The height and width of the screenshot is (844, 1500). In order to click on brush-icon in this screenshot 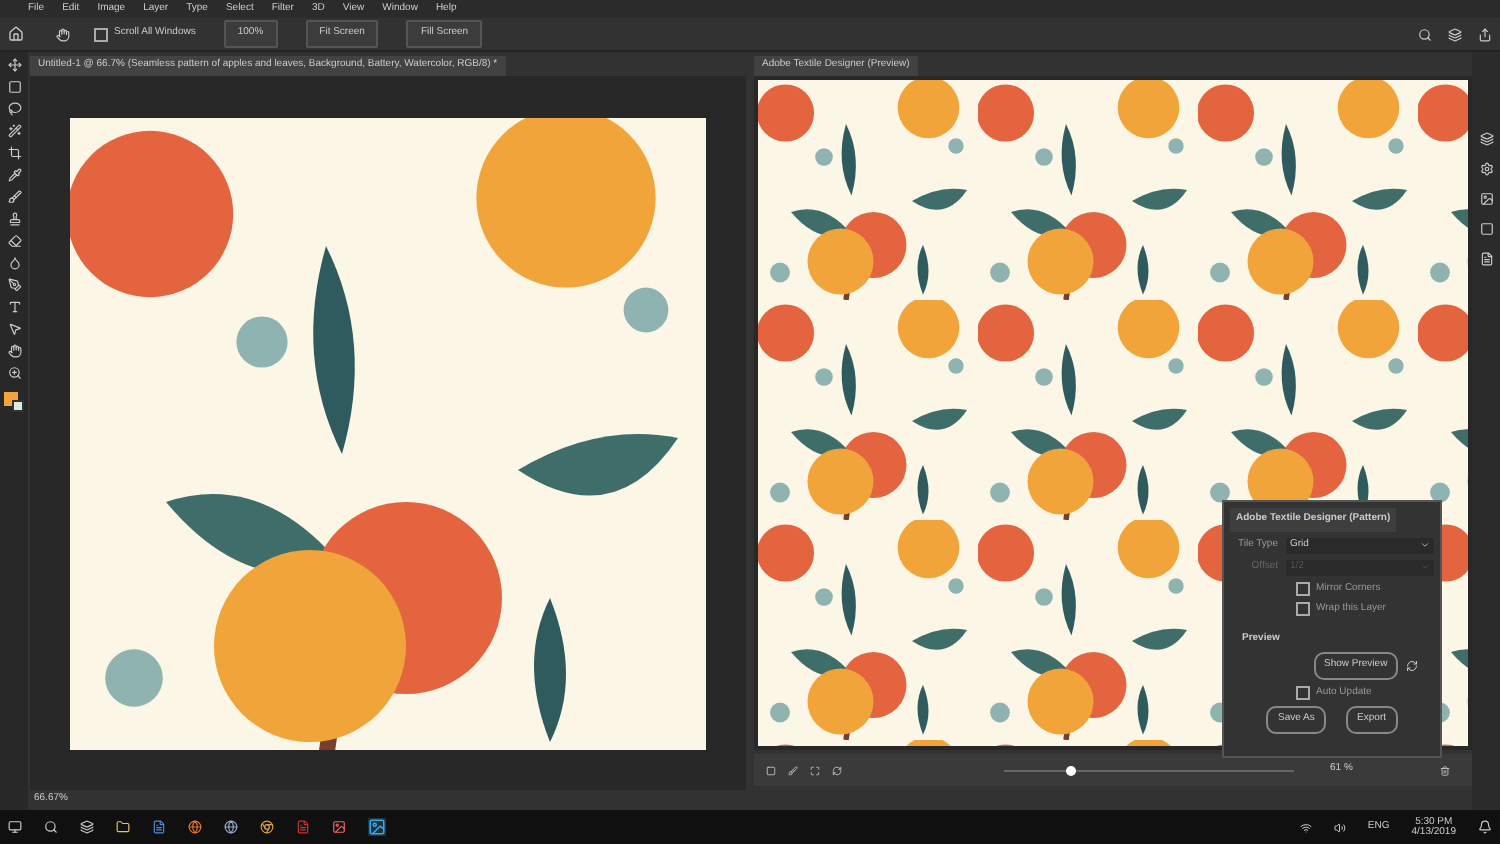, I will do `click(793, 770)`.